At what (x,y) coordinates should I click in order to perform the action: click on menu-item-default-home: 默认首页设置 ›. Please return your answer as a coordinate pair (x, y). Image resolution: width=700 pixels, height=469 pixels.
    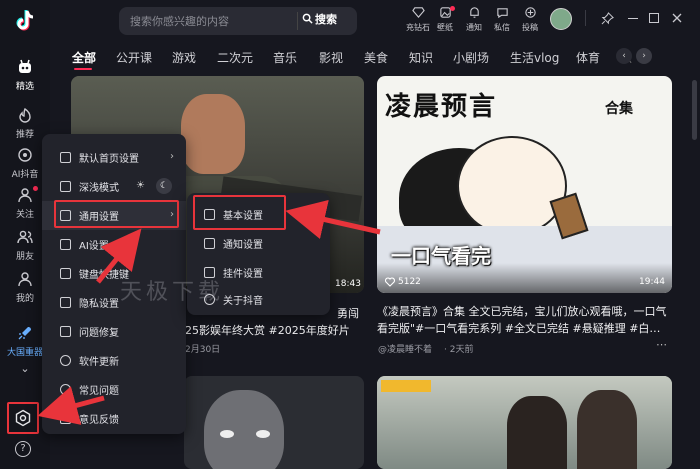
    Looking at the image, I should click on (114, 157).